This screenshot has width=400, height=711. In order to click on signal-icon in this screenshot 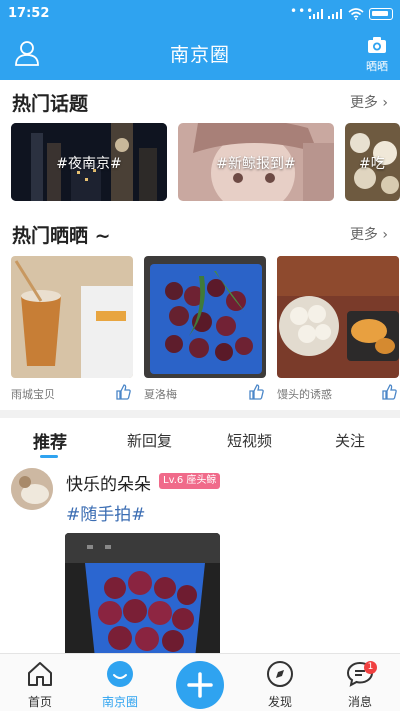, I will do `click(316, 14)`.